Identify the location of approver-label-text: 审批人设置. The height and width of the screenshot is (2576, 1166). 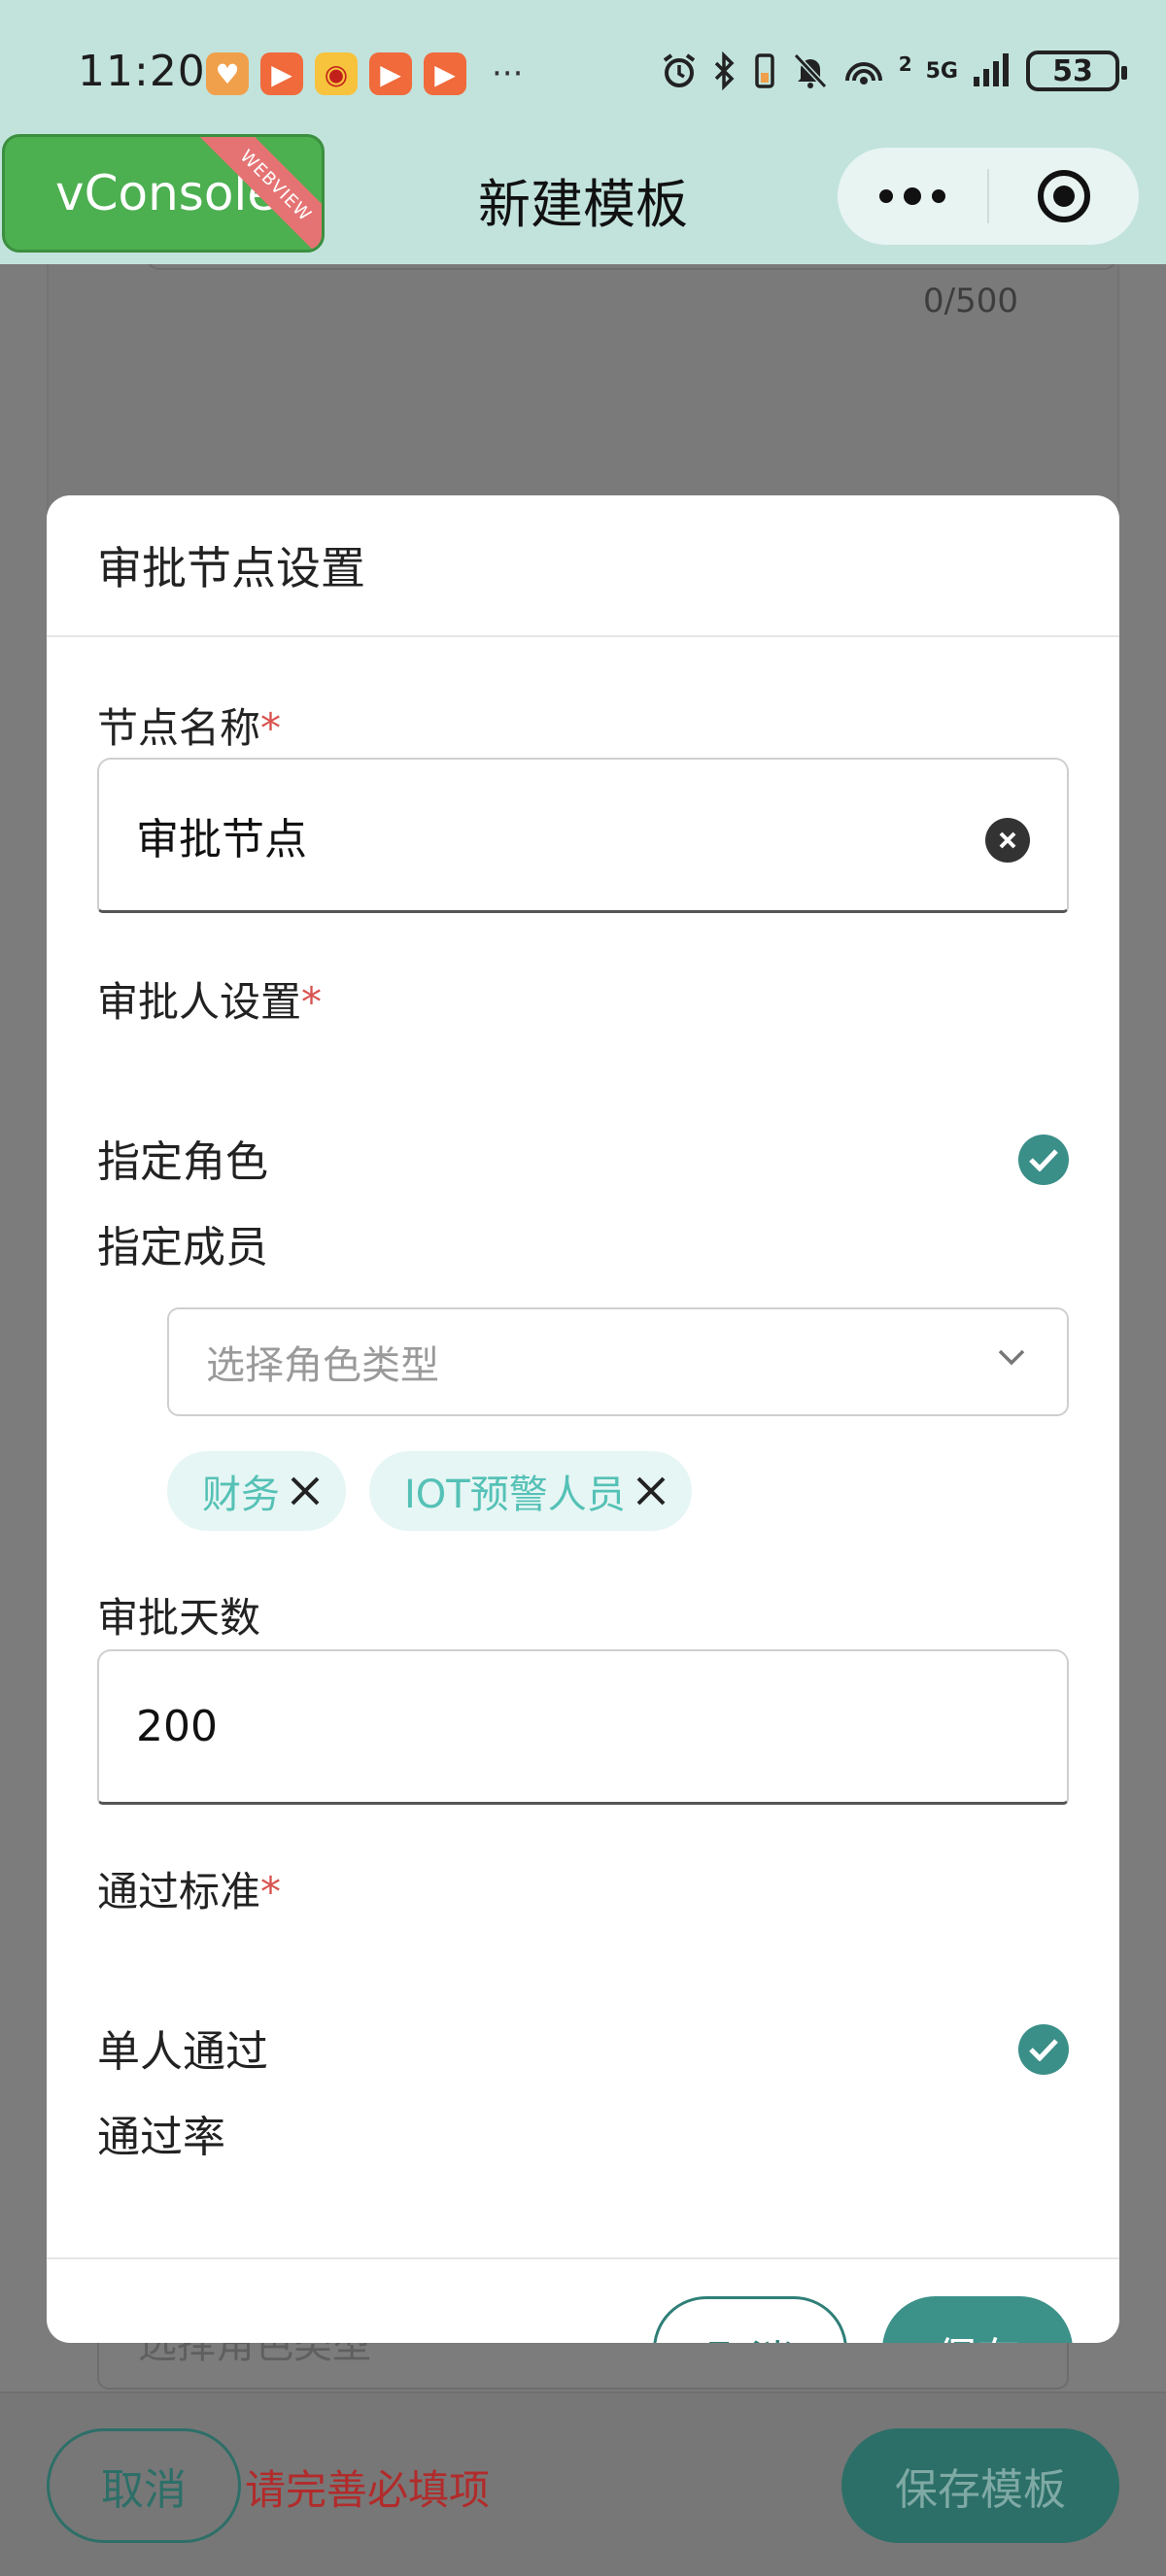
(199, 1002).